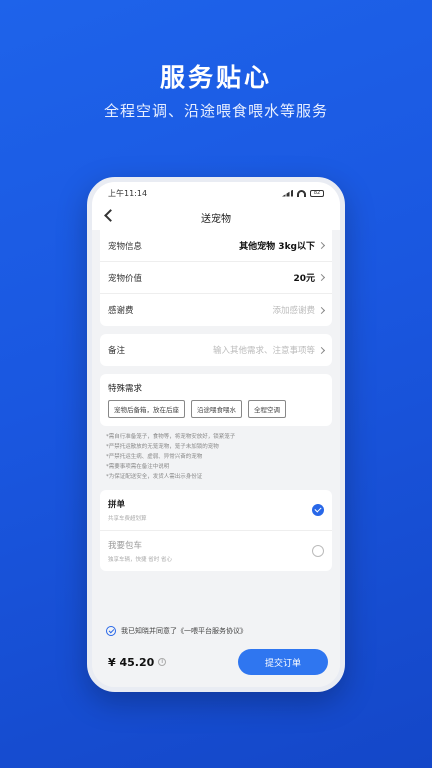  I want to click on special-needs-title: 特殊需求, so click(125, 389).